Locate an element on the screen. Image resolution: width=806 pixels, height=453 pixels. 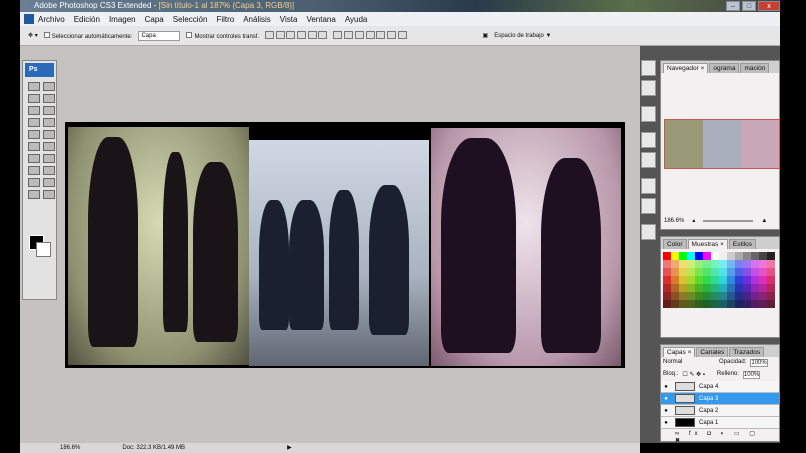
maximize-button: □ is located at coordinates (749, 6).